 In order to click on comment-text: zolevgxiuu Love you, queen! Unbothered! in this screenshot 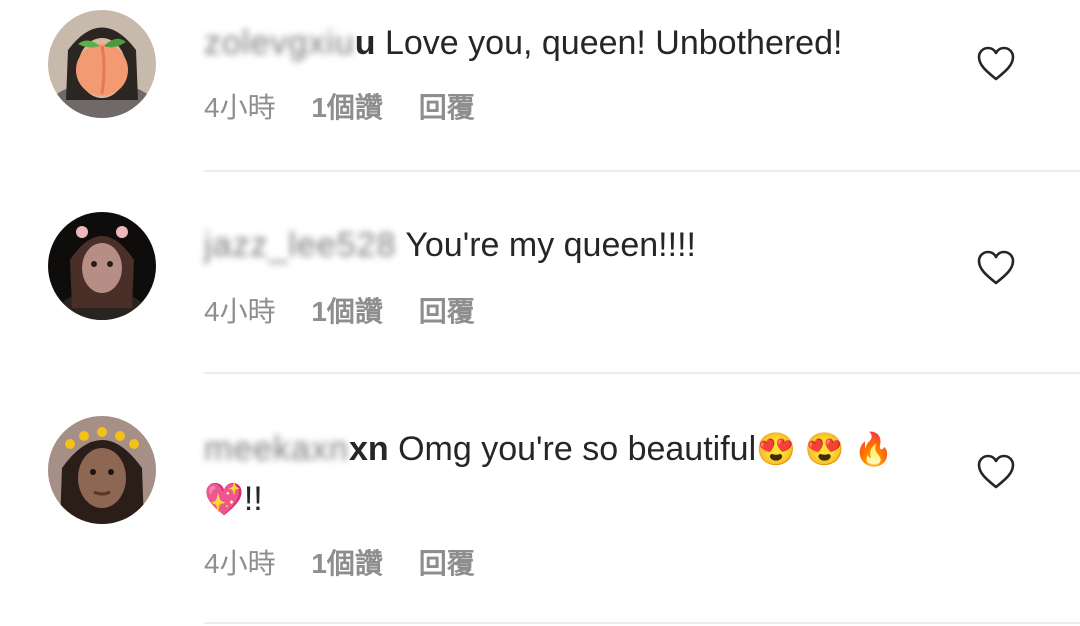, I will do `click(574, 43)`.